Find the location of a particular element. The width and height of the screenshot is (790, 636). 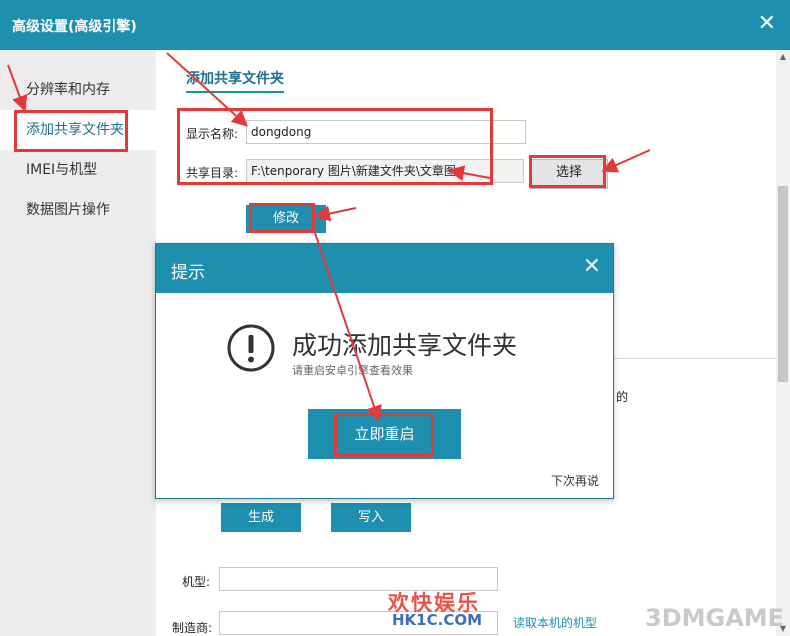

maker-label: 制造商: is located at coordinates (192, 628).